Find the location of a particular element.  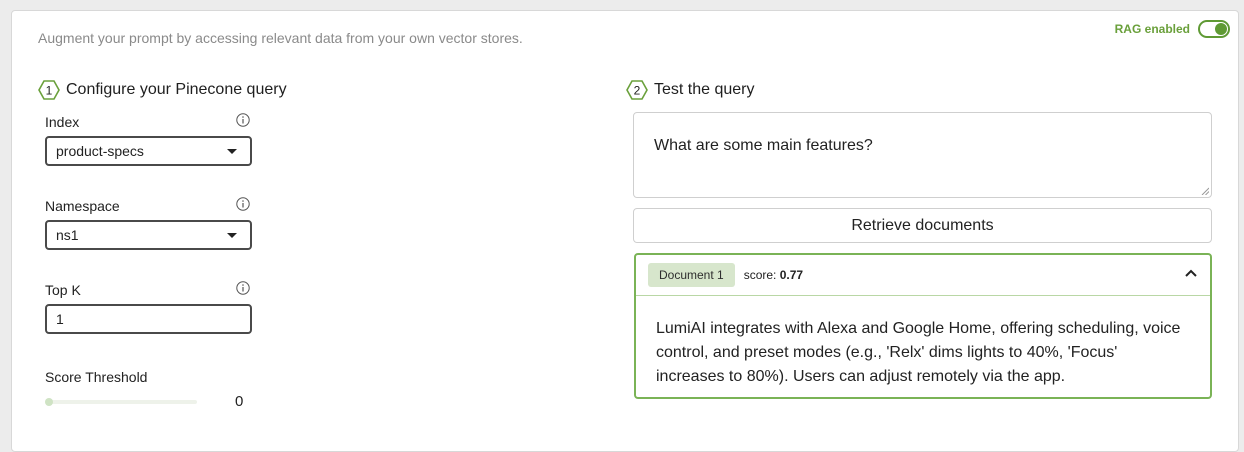

namespace-label: Namespace is located at coordinates (82, 206).